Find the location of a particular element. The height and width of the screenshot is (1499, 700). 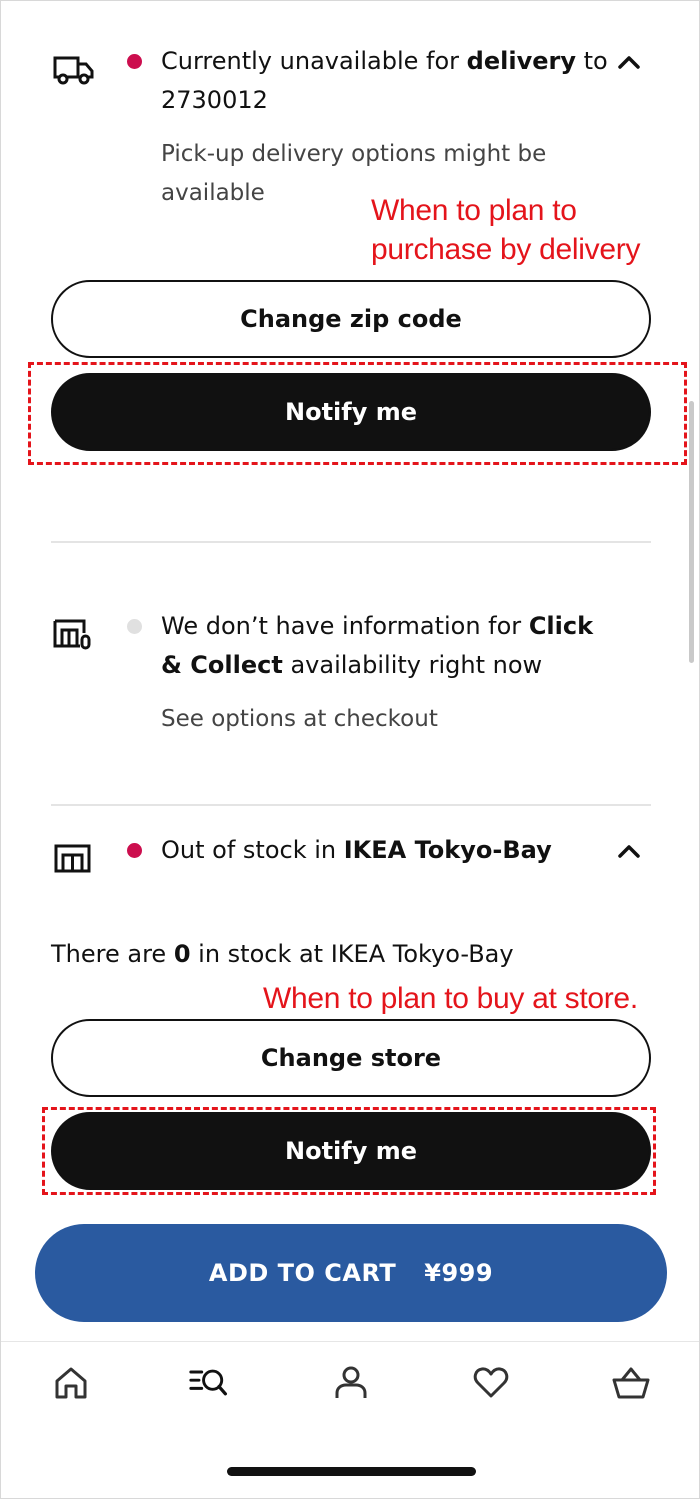

store-status-dot is located at coordinates (134, 850).